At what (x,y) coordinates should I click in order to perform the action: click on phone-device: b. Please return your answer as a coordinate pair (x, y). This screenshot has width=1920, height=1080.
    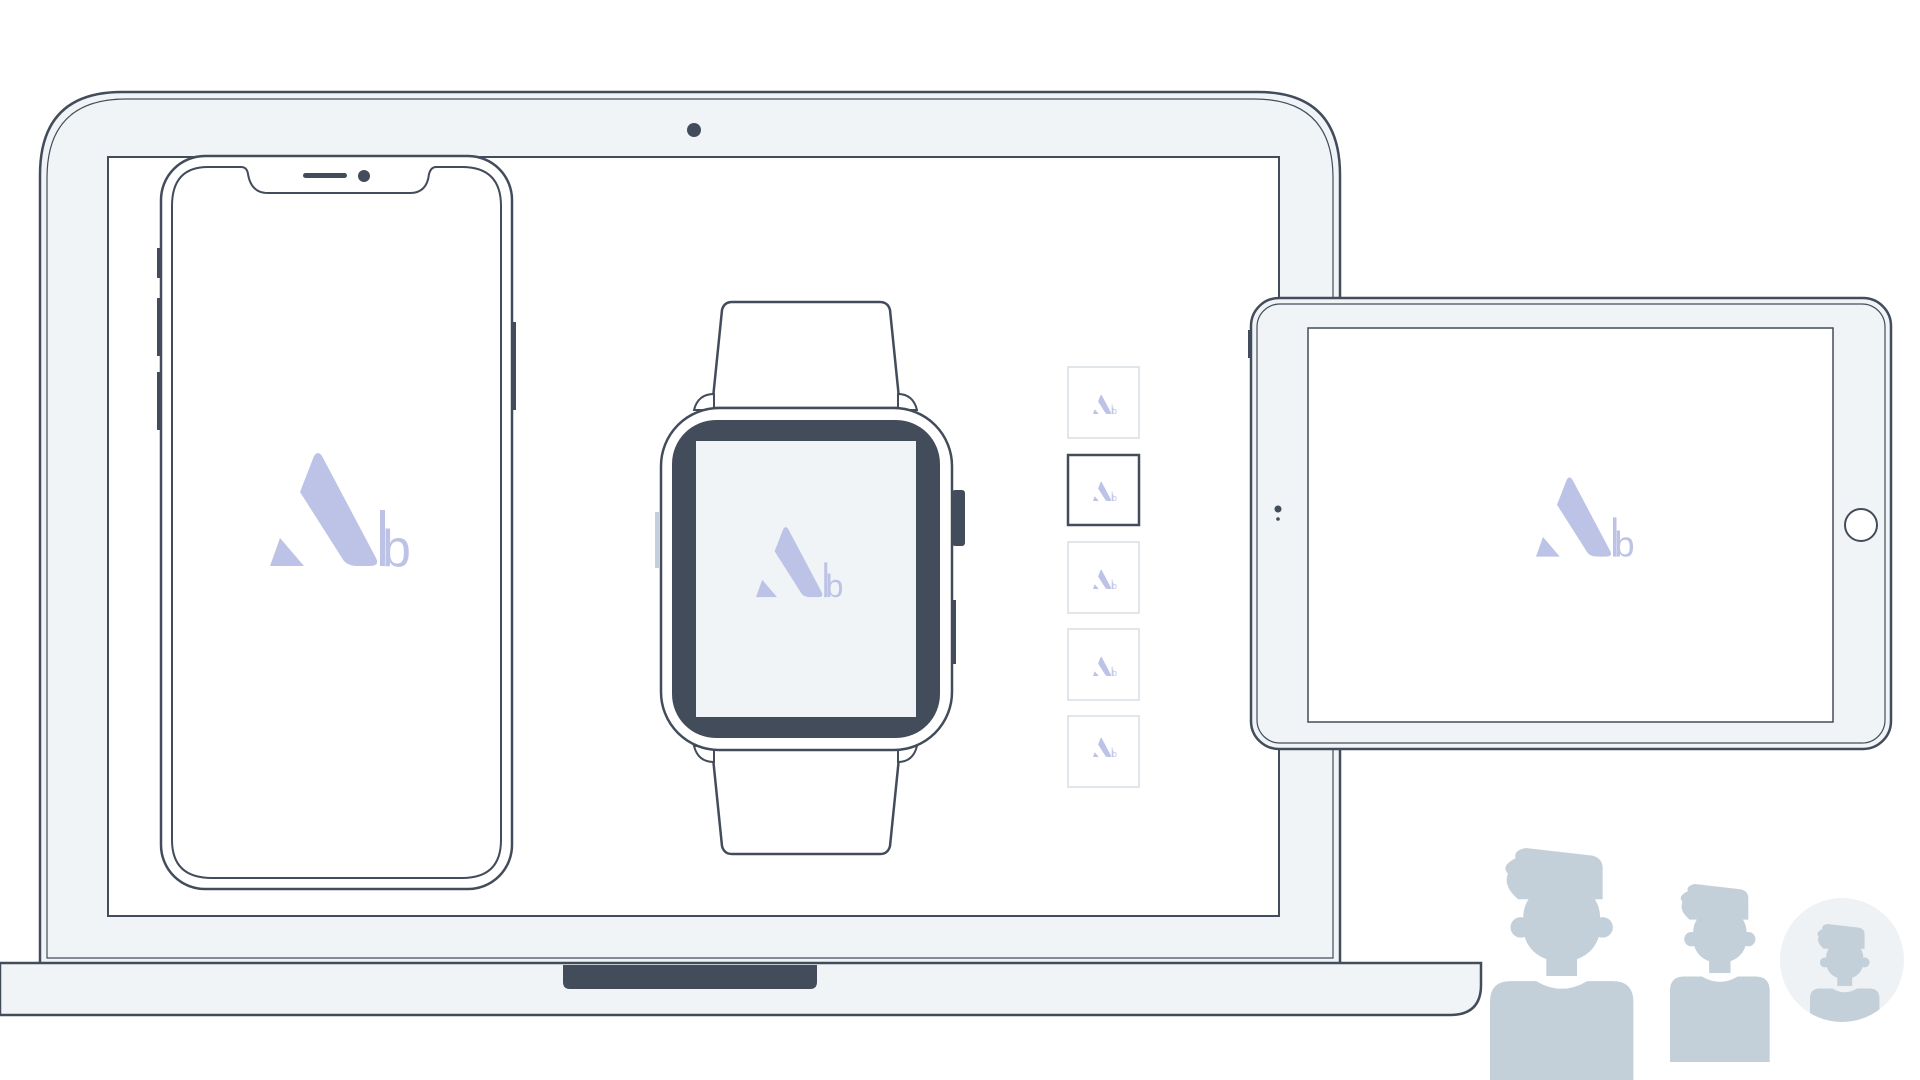
    Looking at the image, I should click on (336, 522).